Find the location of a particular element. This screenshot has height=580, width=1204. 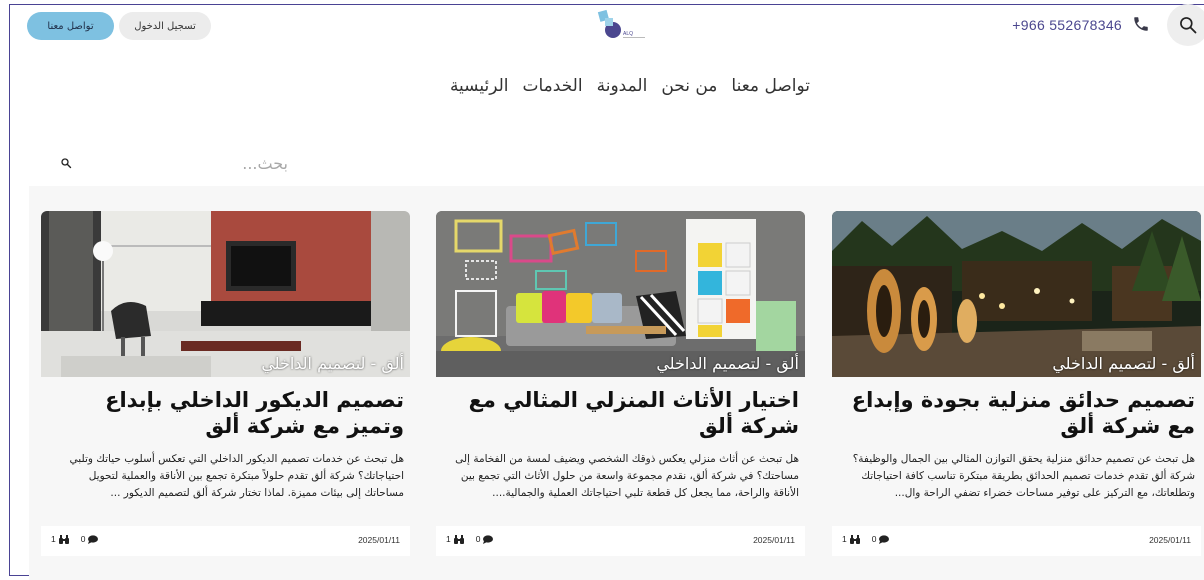

nav-item-about: من نحن is located at coordinates (689, 86).